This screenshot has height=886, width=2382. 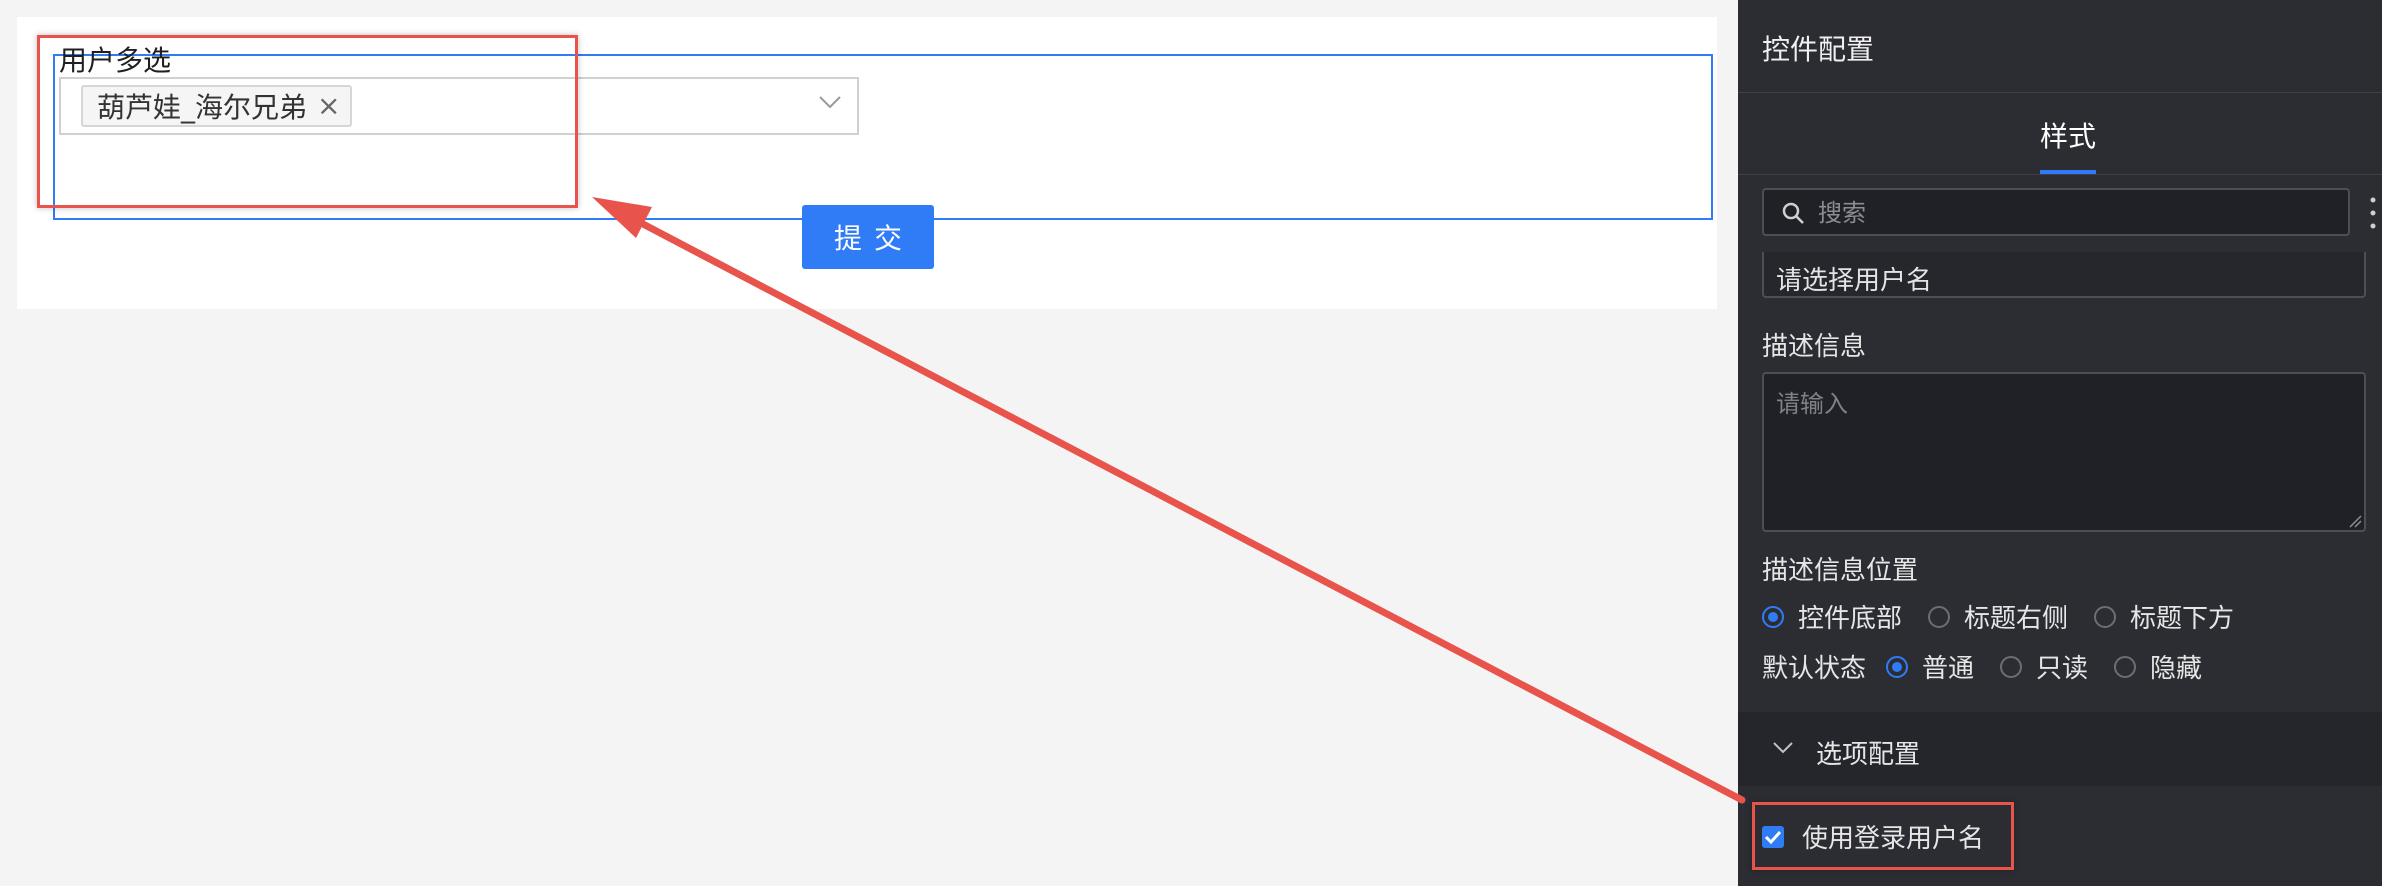 What do you see at coordinates (2073, 213) in the screenshot?
I see `search-input` at bounding box center [2073, 213].